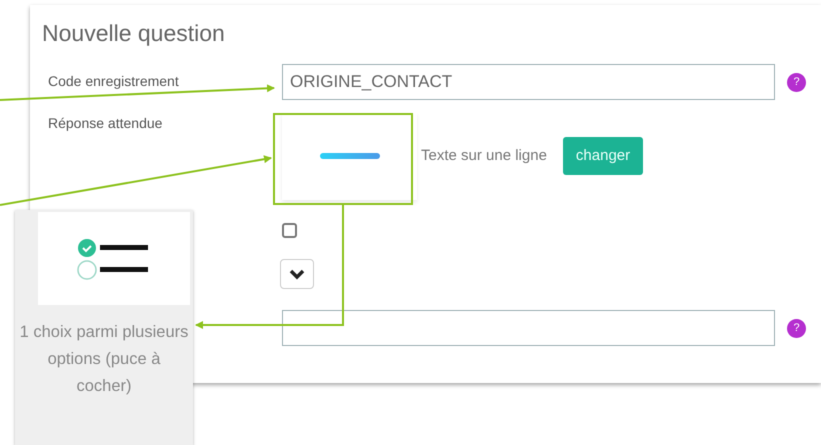 This screenshot has width=821, height=445. What do you see at coordinates (484, 156) in the screenshot?
I see `answer-type-name: Texte sur une ligne` at bounding box center [484, 156].